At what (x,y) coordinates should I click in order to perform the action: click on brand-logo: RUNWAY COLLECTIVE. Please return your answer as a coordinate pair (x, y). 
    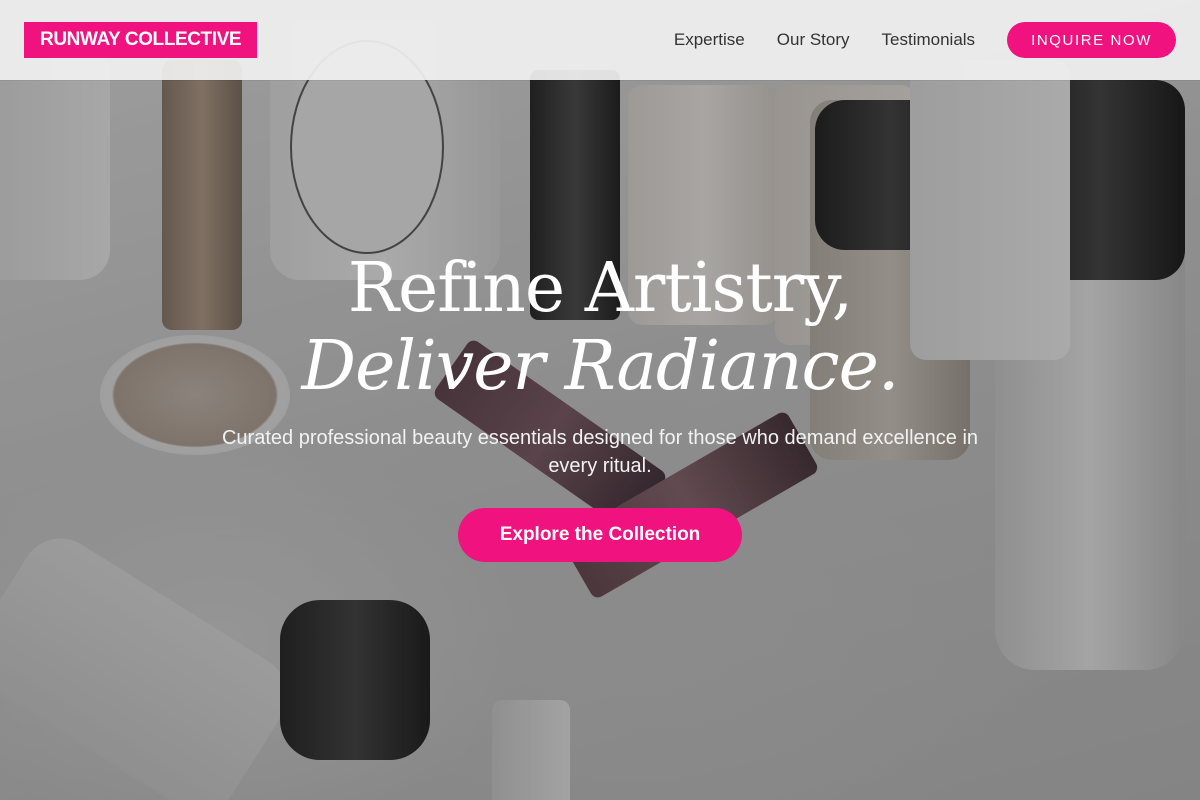
    Looking at the image, I should click on (141, 40).